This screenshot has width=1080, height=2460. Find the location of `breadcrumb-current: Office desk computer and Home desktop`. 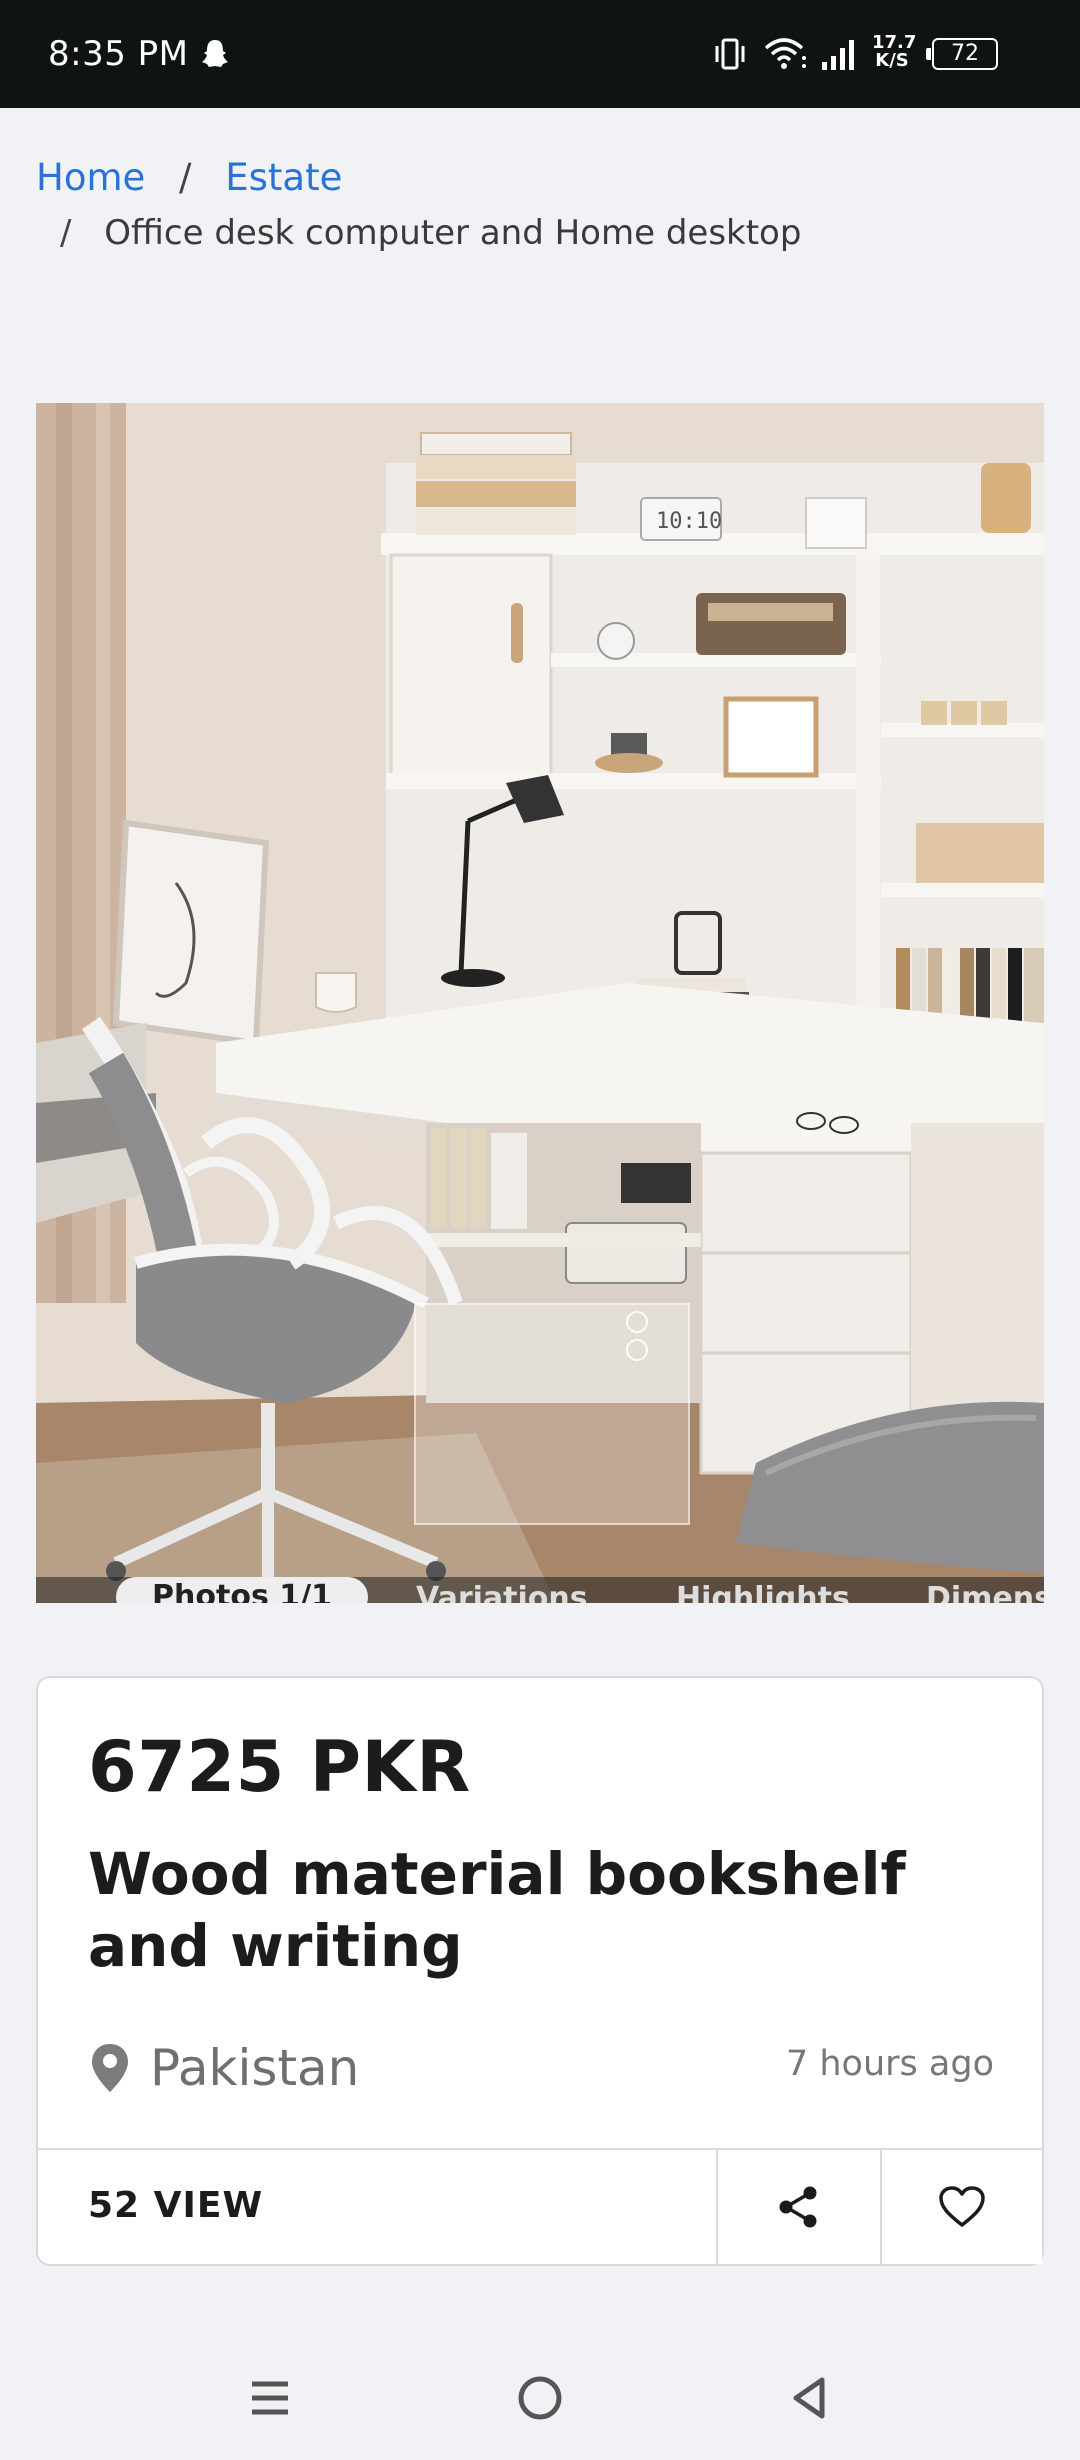

breadcrumb-current: Office desk computer and Home desktop is located at coordinates (453, 233).